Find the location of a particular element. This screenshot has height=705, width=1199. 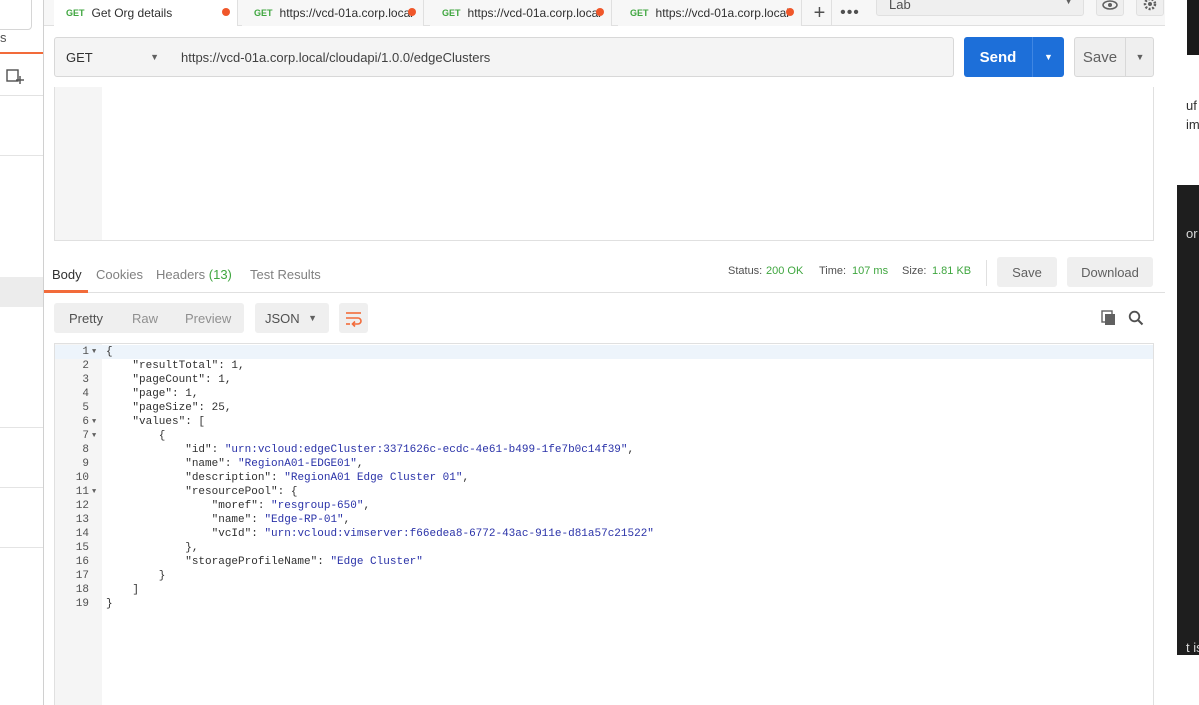

format-pretty: Pretty is located at coordinates (86, 318).